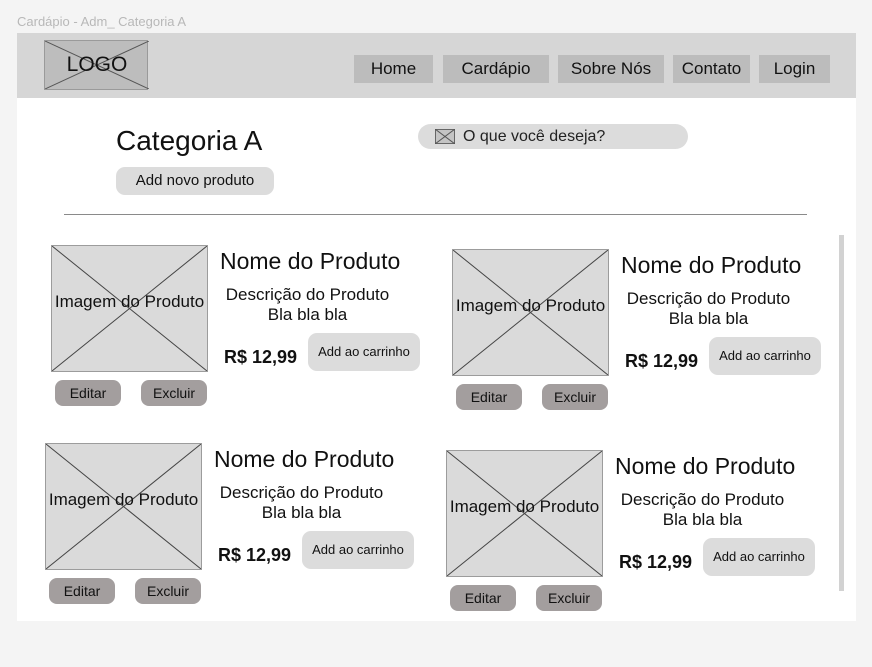  Describe the element at coordinates (841, 413) in the screenshot. I see `scrollbar` at that location.